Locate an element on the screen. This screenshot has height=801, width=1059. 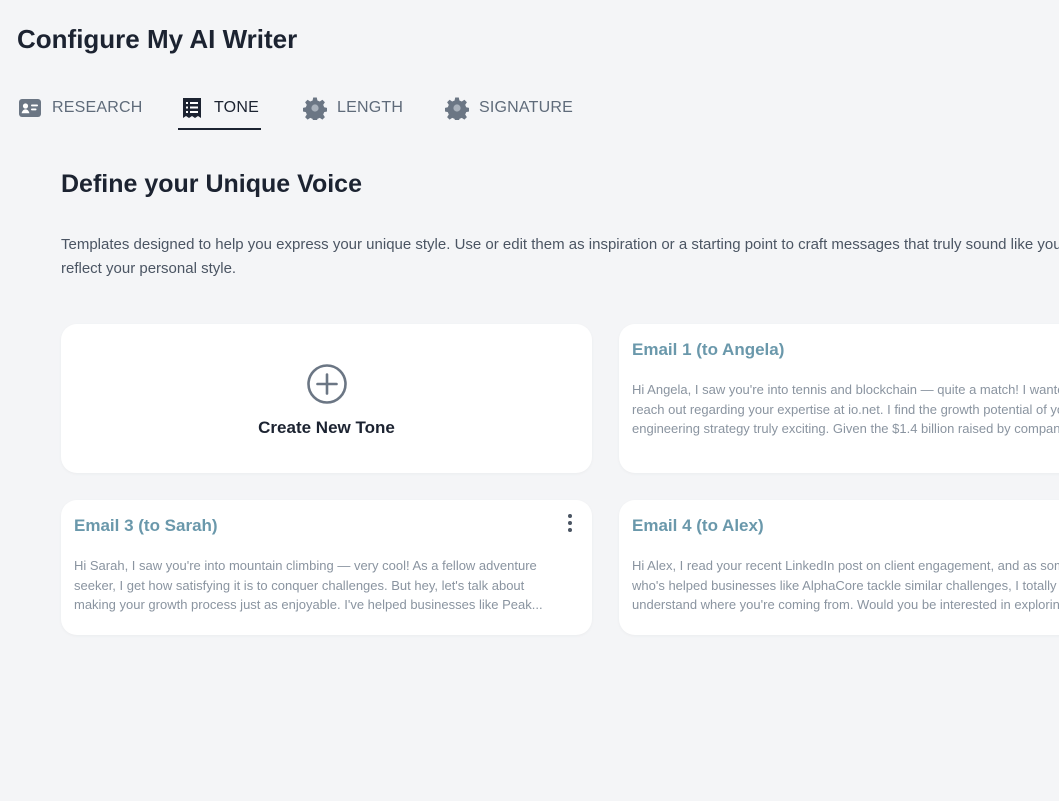
tab-length: LENGTH is located at coordinates (353, 108).